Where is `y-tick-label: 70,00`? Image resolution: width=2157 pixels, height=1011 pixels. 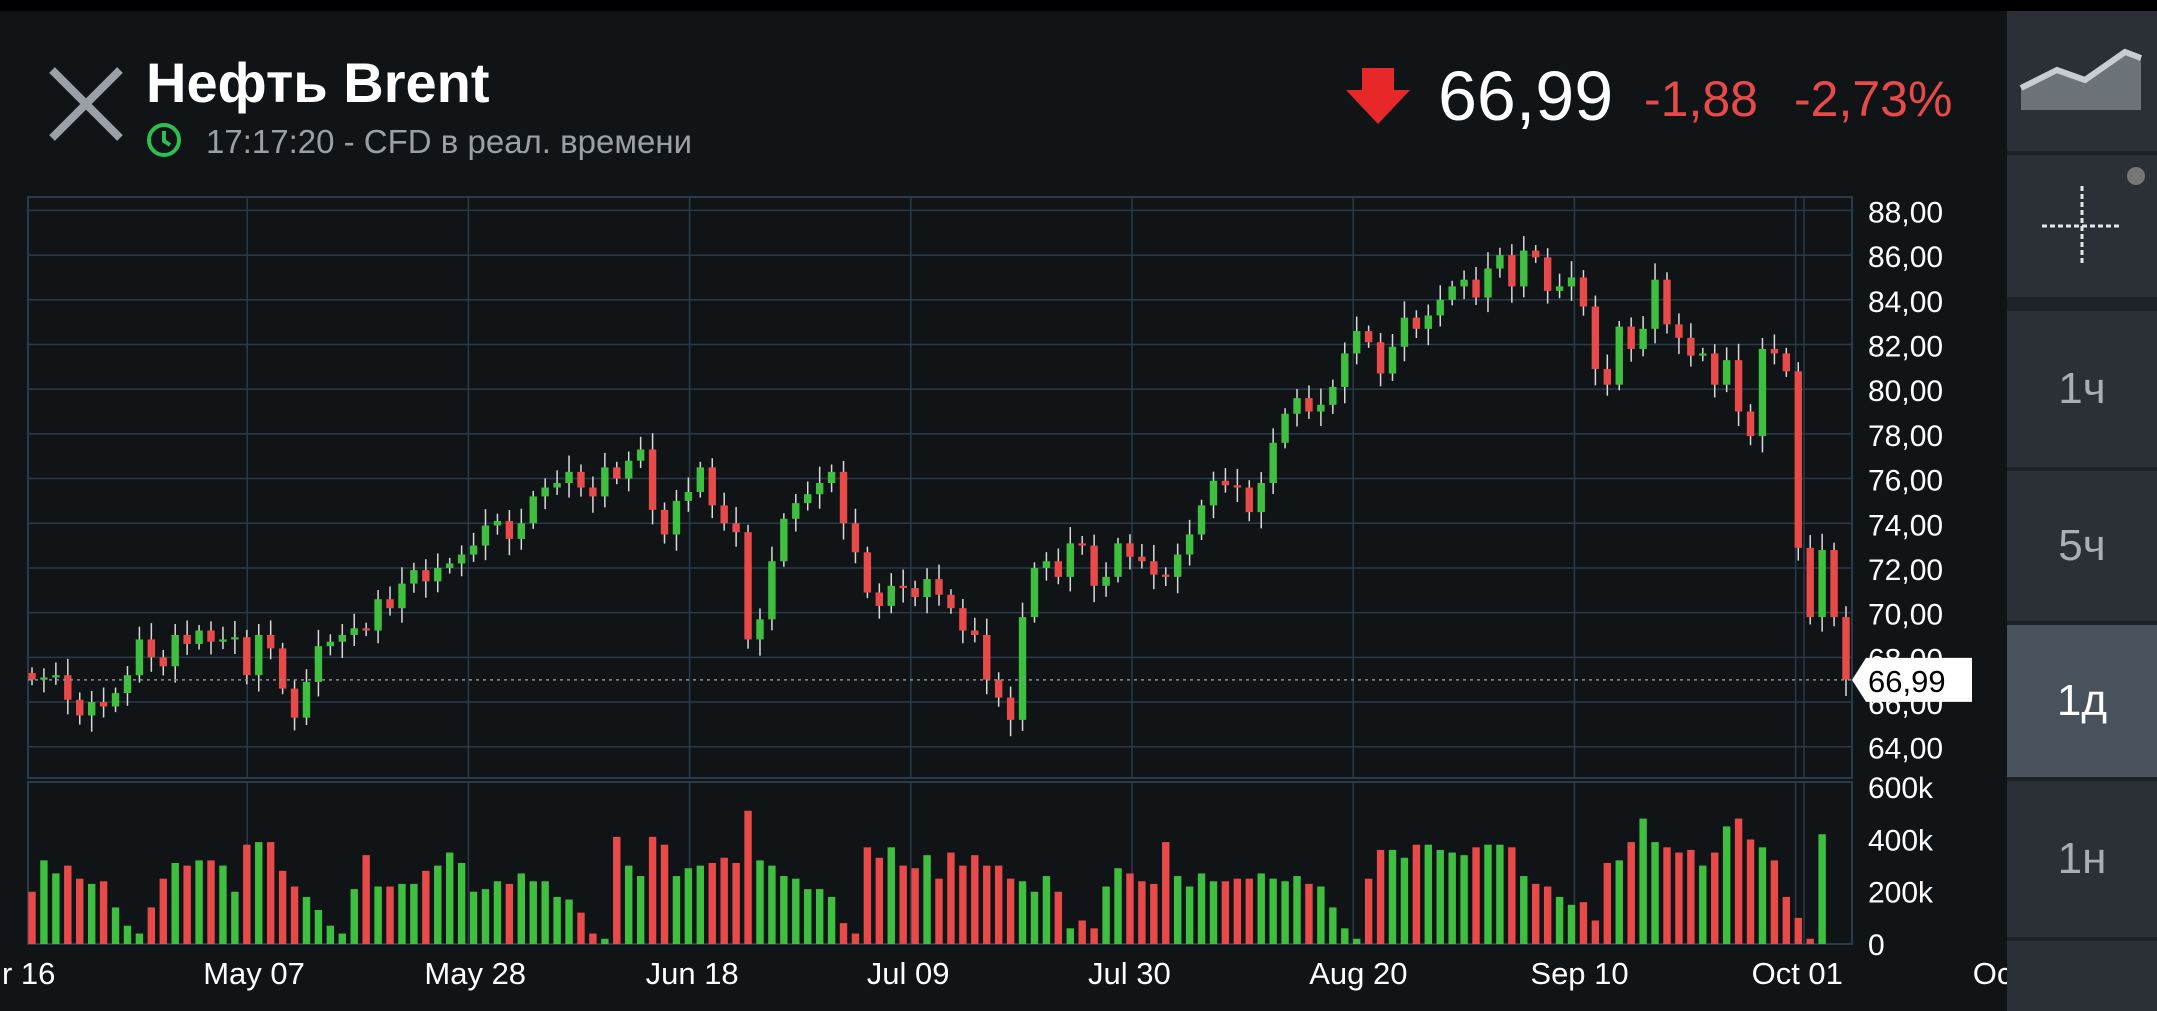
y-tick-label: 70,00 is located at coordinates (1905, 615).